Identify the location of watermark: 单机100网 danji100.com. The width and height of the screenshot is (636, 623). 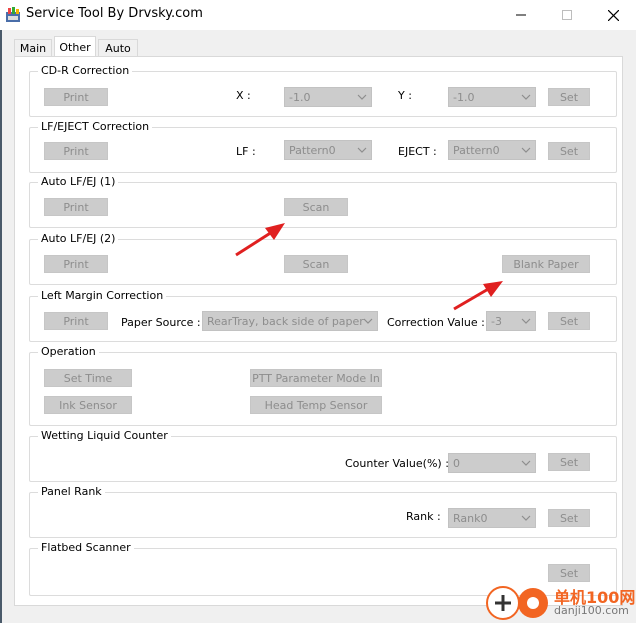
(561, 602).